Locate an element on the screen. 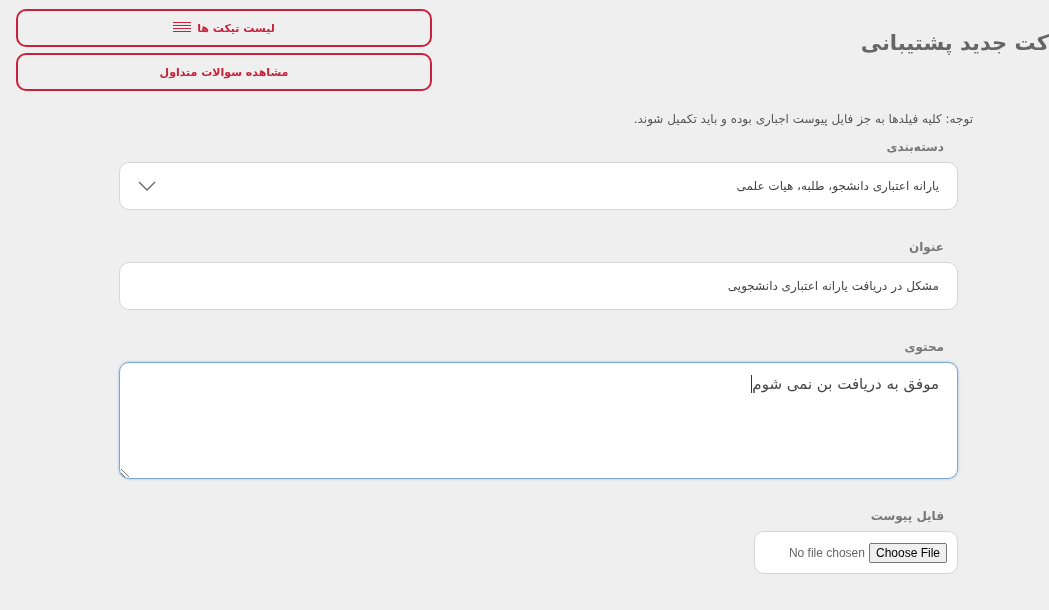  required-fields-note: توجه: کلیه فیلدها به جز فایل پیوست اجباری بوده و باید تکمیل شوند. is located at coordinates (802, 119).